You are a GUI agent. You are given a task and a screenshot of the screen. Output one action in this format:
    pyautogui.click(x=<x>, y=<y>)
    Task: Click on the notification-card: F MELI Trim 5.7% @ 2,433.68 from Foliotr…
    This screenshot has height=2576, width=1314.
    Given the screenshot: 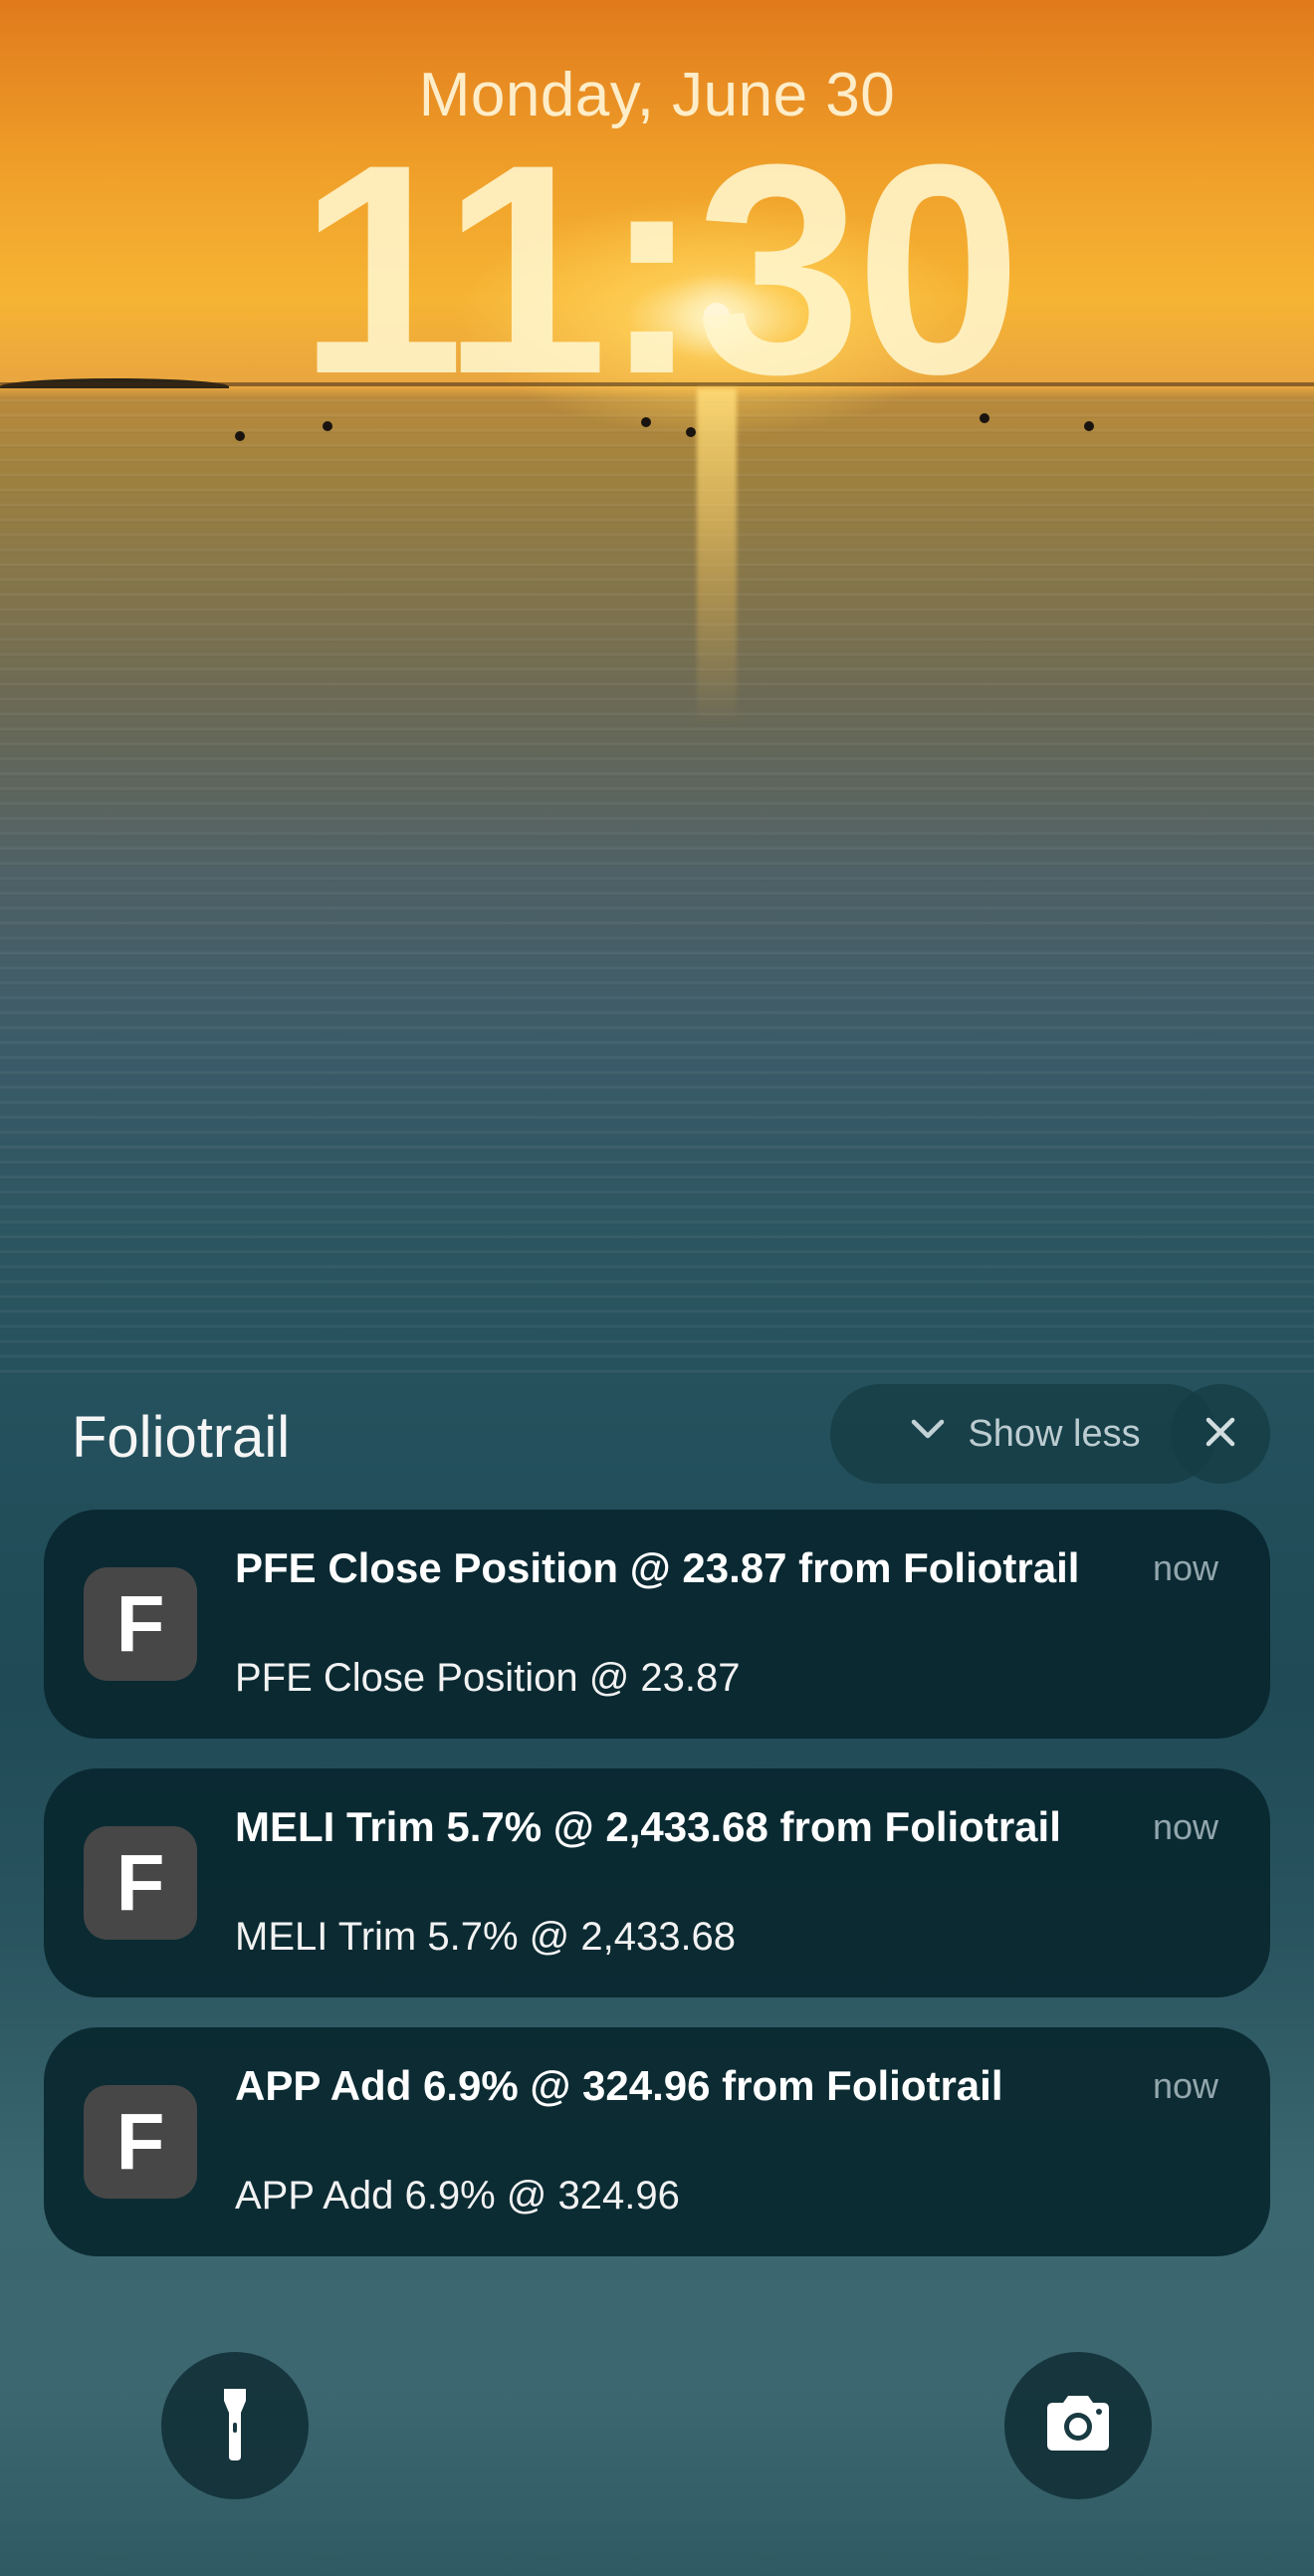 What is the action you would take?
    pyautogui.click(x=657, y=1882)
    